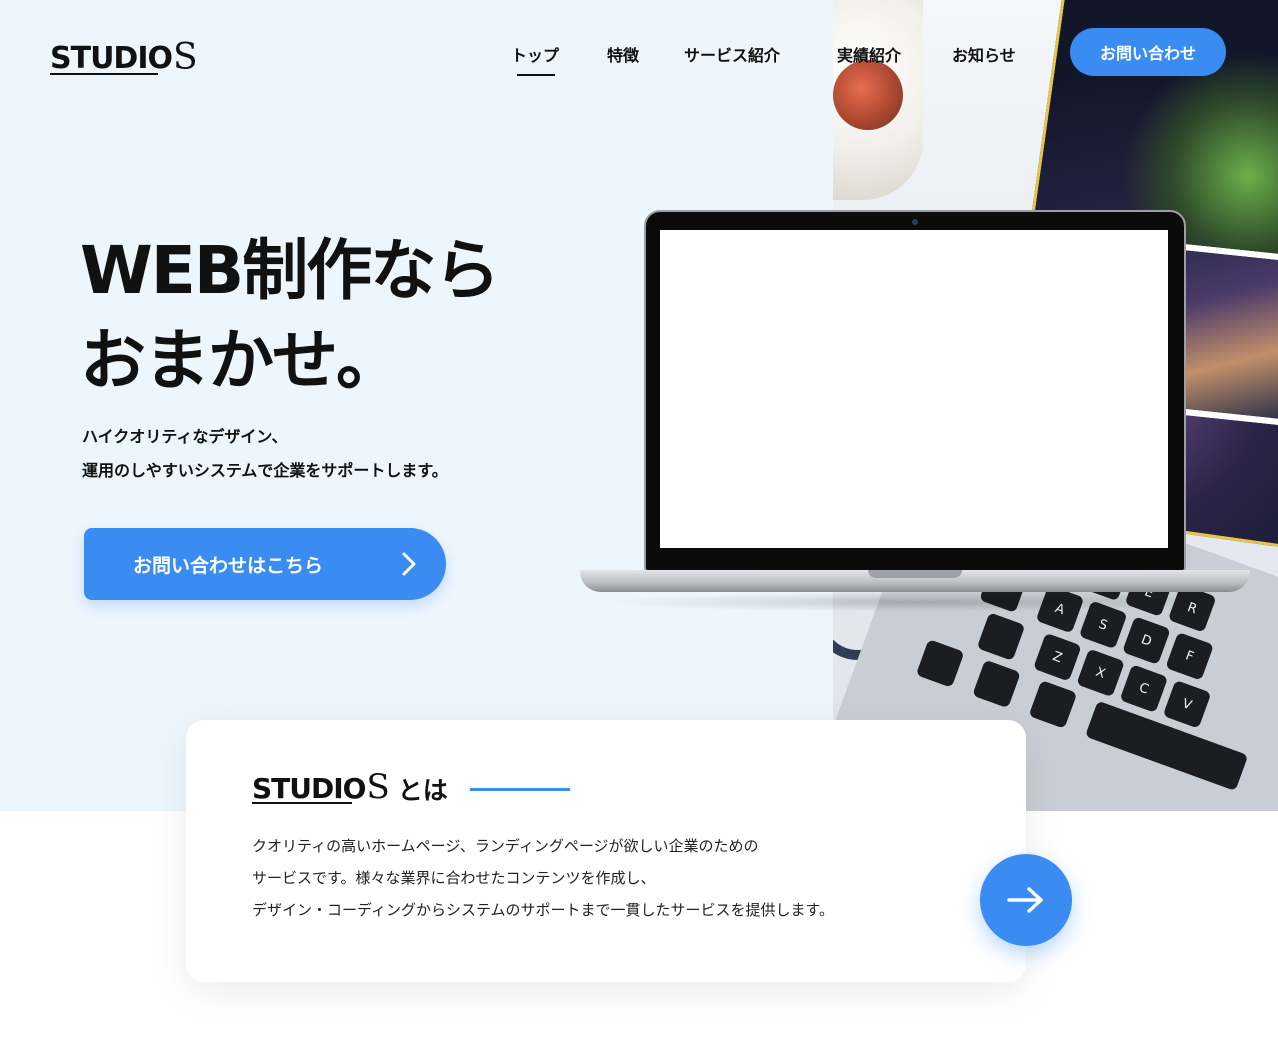 The image size is (1278, 1048). What do you see at coordinates (290, 316) in the screenshot?
I see `hero-headline: WEB制作なら おまかせ。` at bounding box center [290, 316].